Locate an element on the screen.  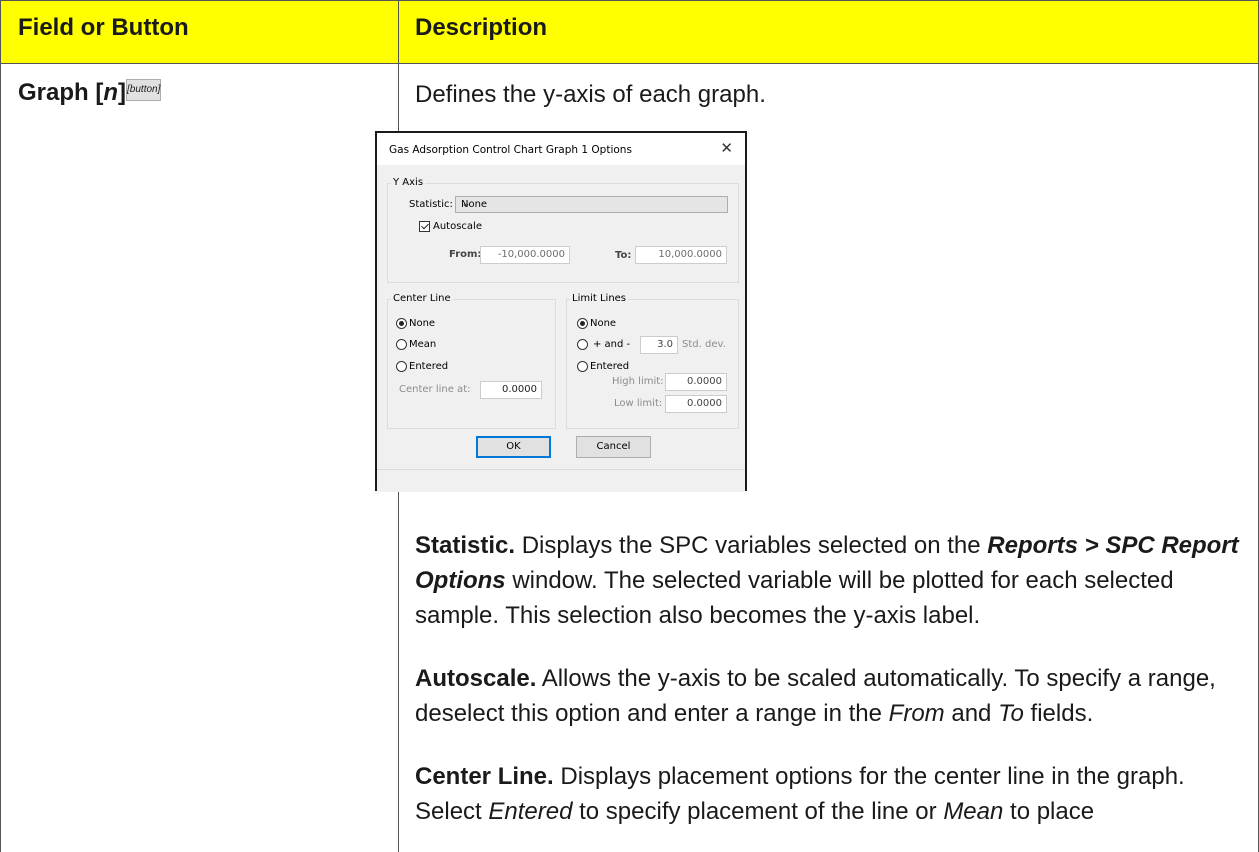
low-limit-input: 0.0000 is located at coordinates (696, 404).